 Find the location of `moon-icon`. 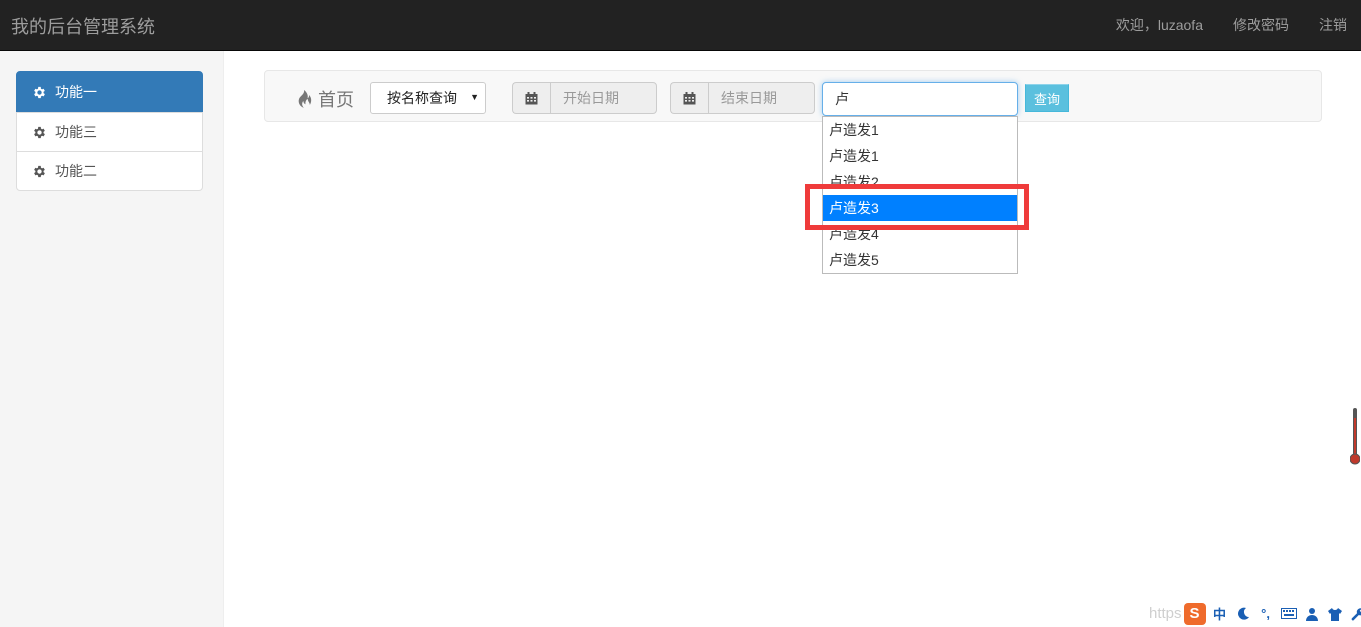

moon-icon is located at coordinates (1243, 614).